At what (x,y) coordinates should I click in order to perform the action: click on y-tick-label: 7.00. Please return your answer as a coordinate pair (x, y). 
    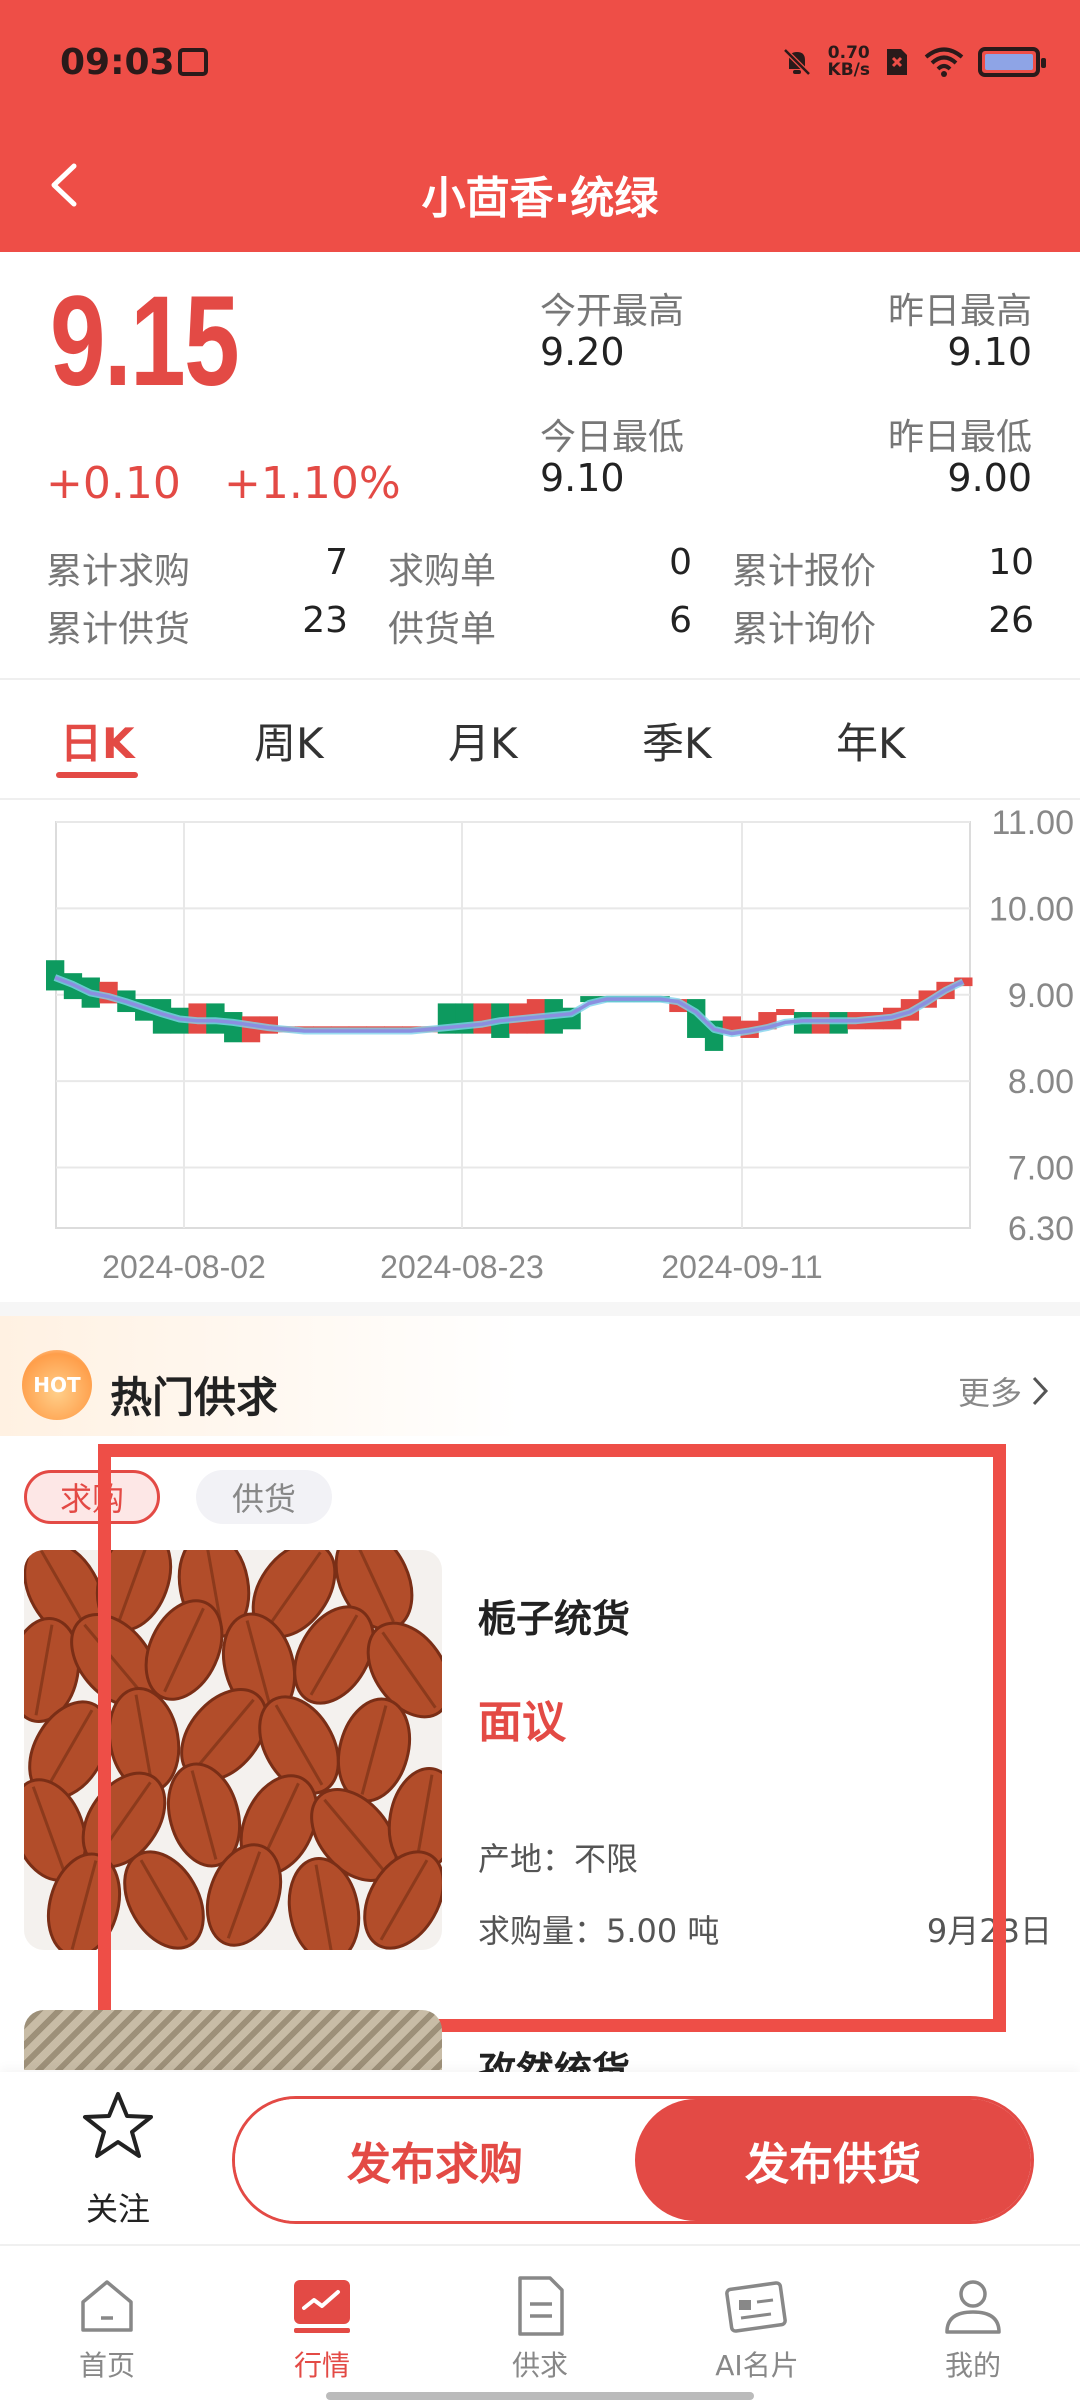
    Looking at the image, I should click on (1041, 1169).